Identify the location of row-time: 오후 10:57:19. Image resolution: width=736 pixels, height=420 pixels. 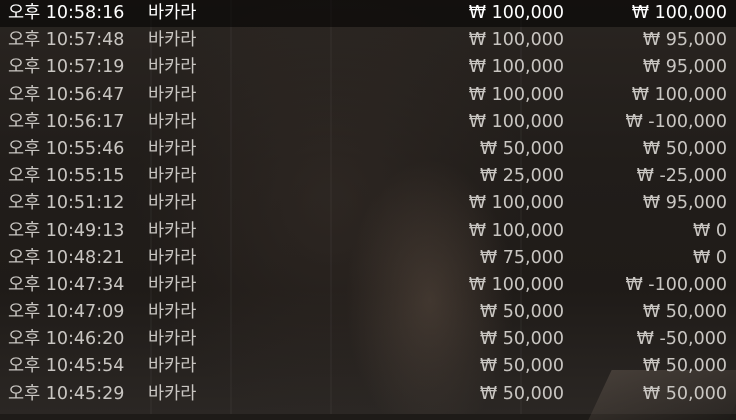
(66, 67).